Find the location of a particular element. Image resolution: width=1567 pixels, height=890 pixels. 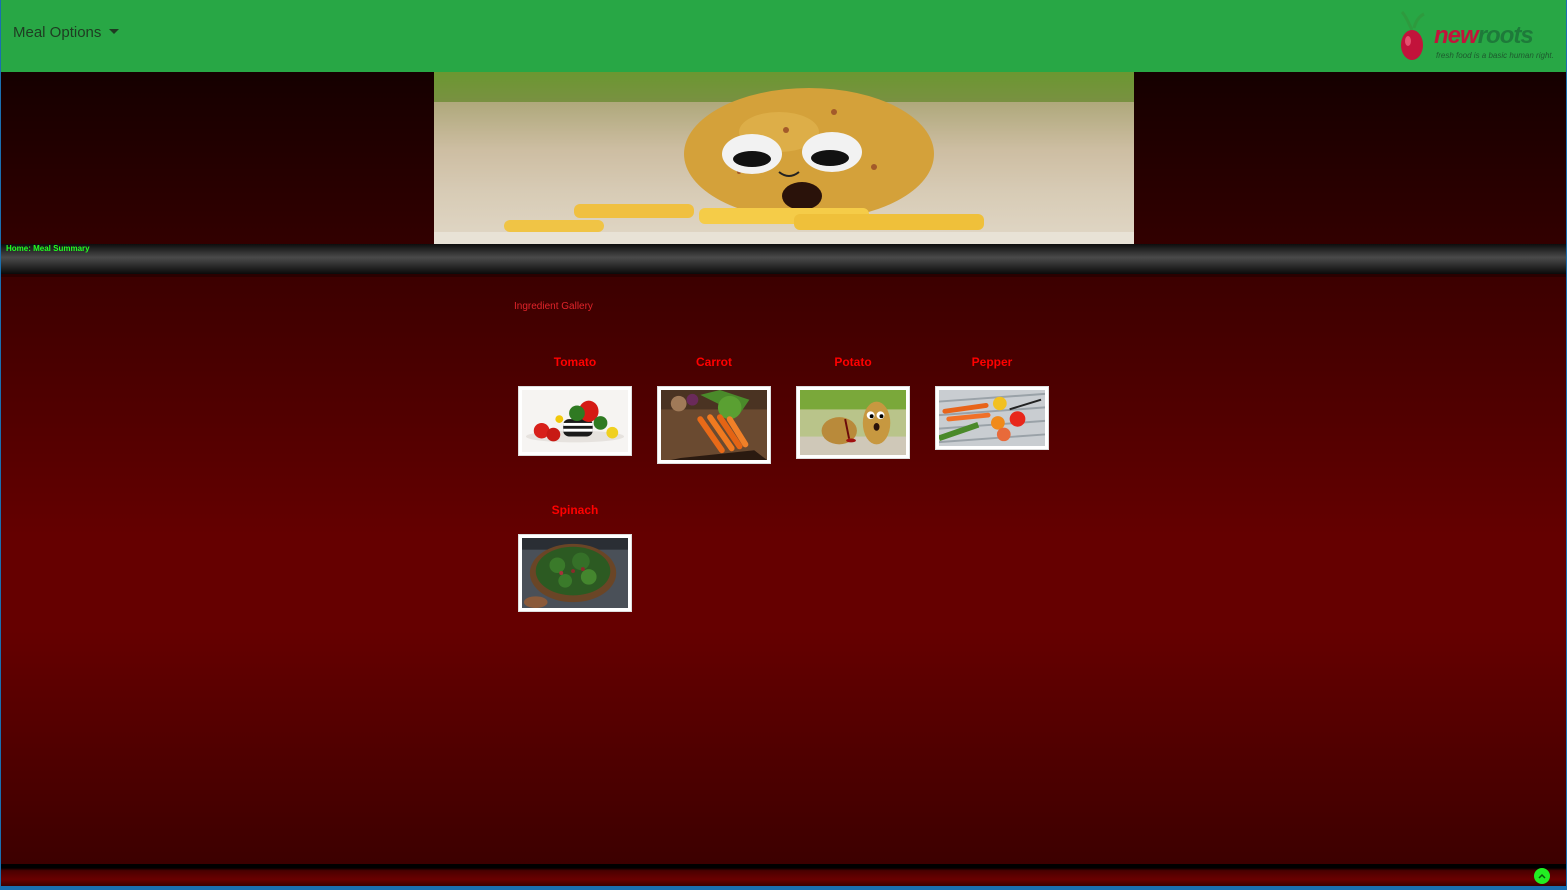

scroll-top-button is located at coordinates (1542, 876).